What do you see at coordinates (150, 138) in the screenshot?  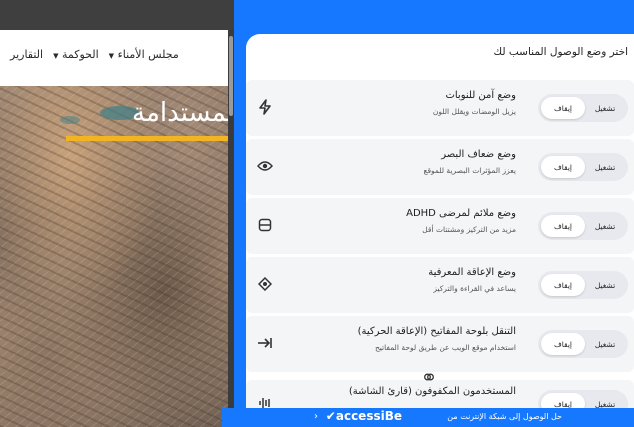 I see `hero-underline` at bounding box center [150, 138].